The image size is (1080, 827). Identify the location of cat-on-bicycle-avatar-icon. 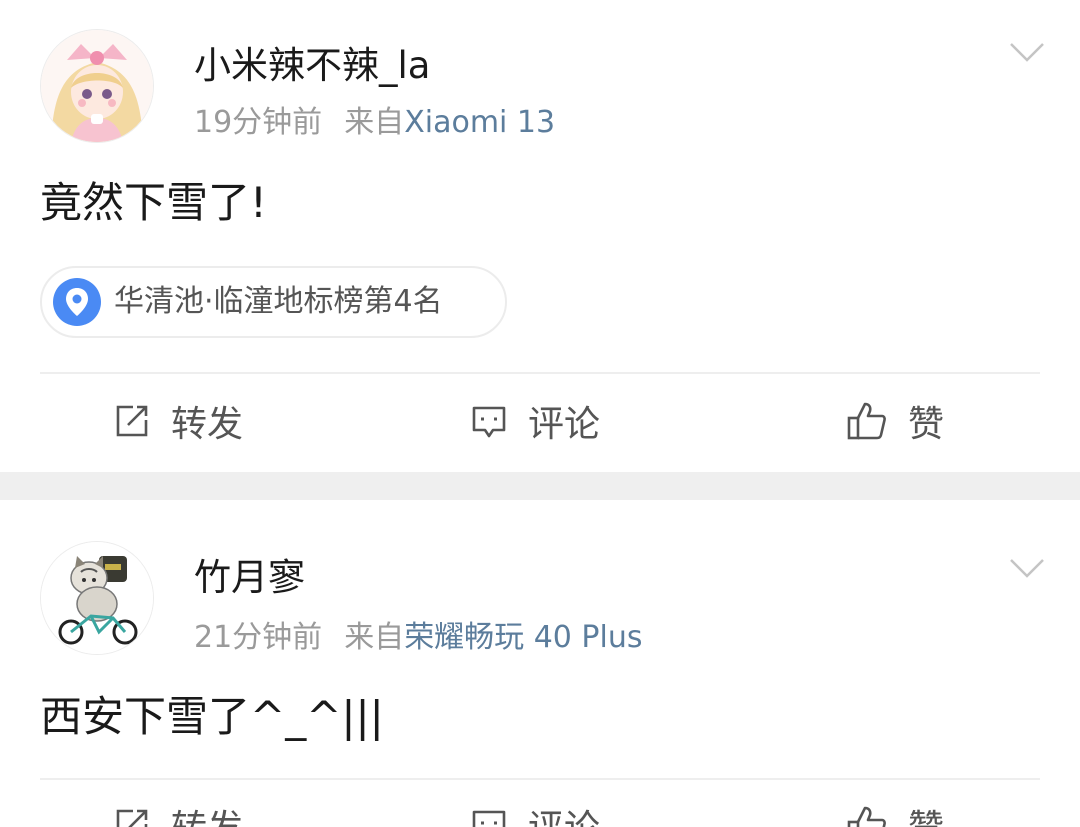
(97, 598).